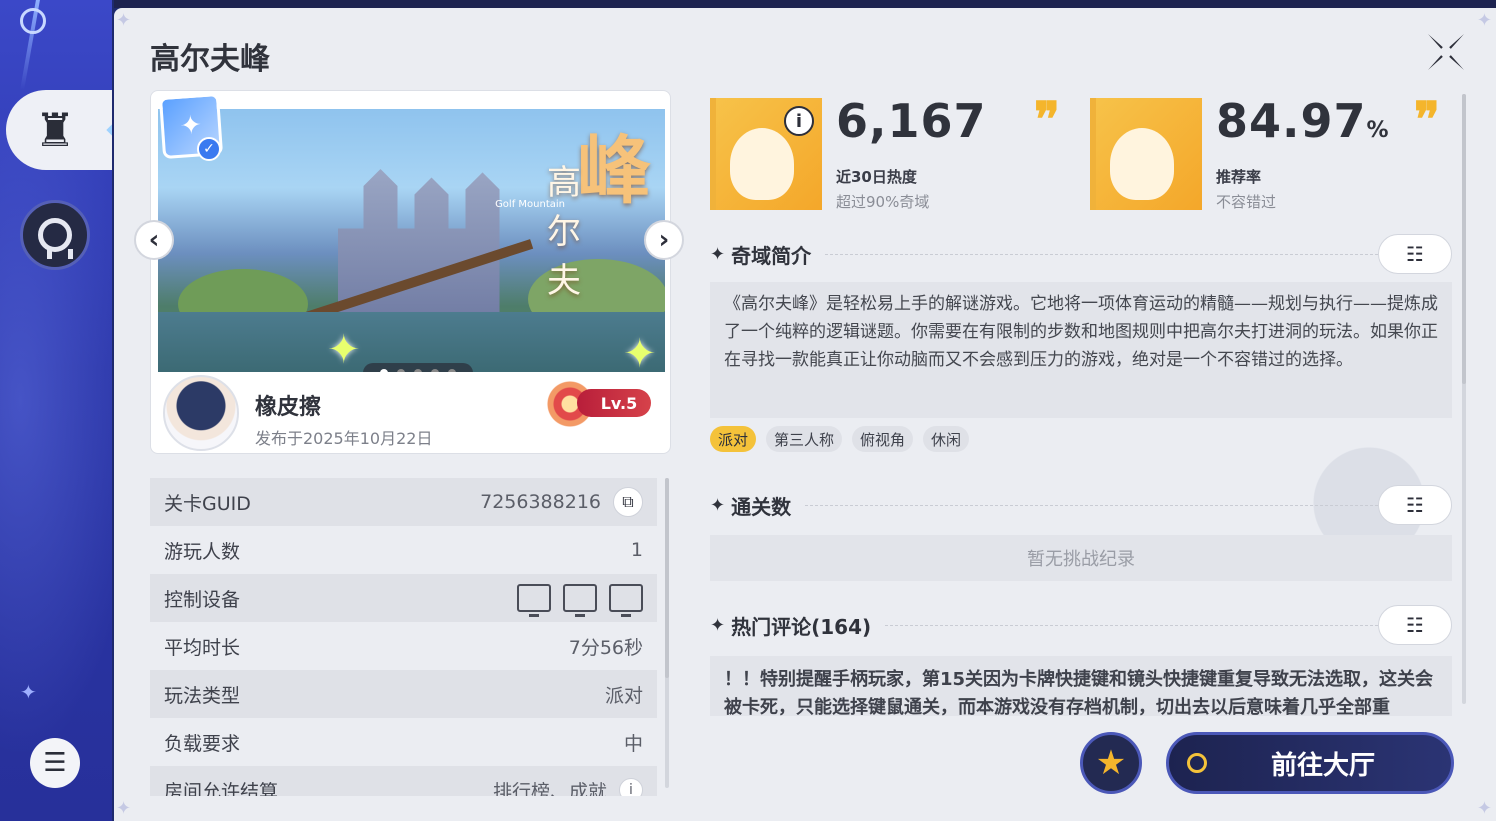 Image resolution: width=1496 pixels, height=821 pixels. I want to click on tag: 第三人称, so click(804, 439).